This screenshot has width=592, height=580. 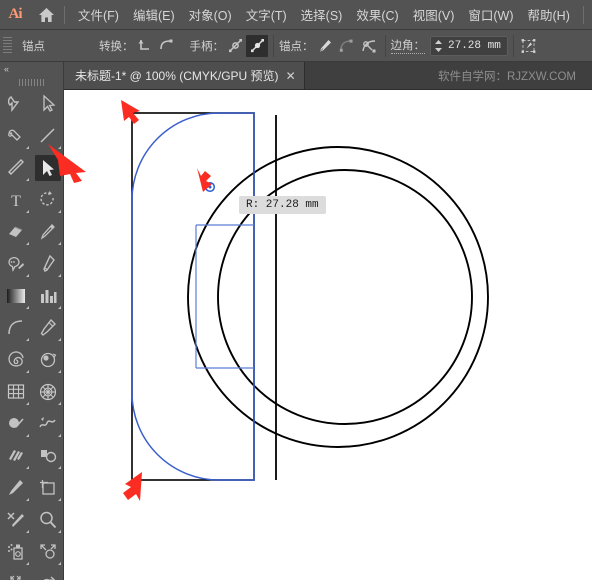 What do you see at coordinates (16, 264) in the screenshot?
I see `tool-shape-builder` at bounding box center [16, 264].